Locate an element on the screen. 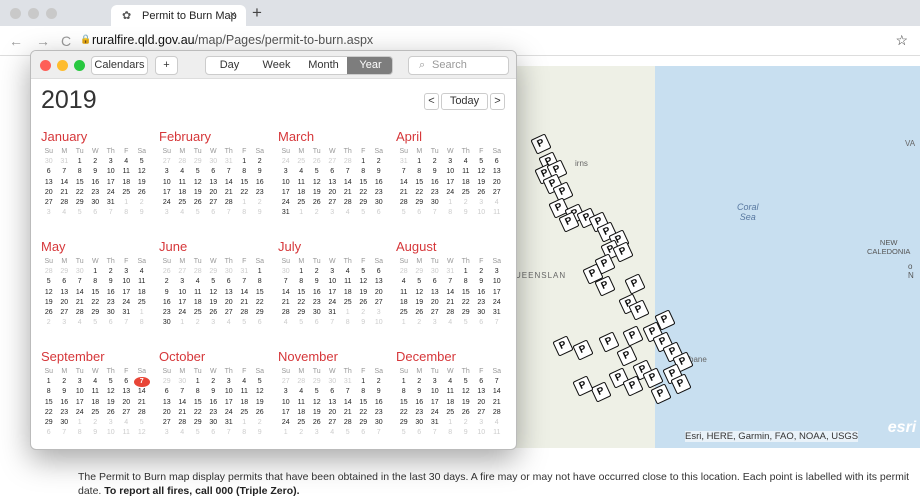 This screenshot has height=502, width=920. adjacent-month-day: 28 is located at coordinates (404, 272).